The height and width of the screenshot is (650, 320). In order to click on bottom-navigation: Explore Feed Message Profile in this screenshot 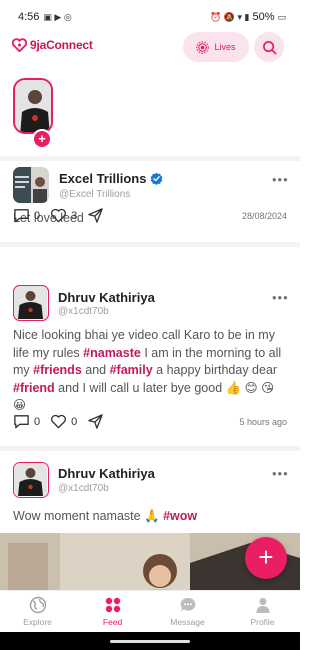, I will do `click(150, 611)`.